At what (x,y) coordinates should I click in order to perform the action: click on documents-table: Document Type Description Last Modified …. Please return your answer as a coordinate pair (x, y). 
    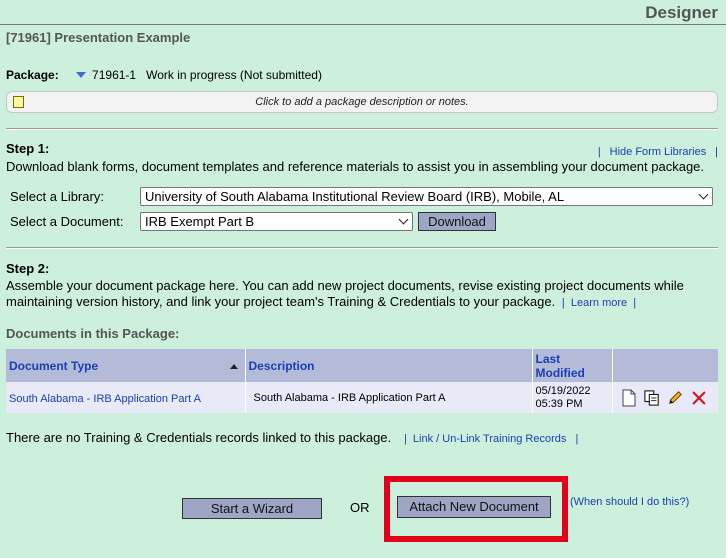
    Looking at the image, I should click on (362, 381).